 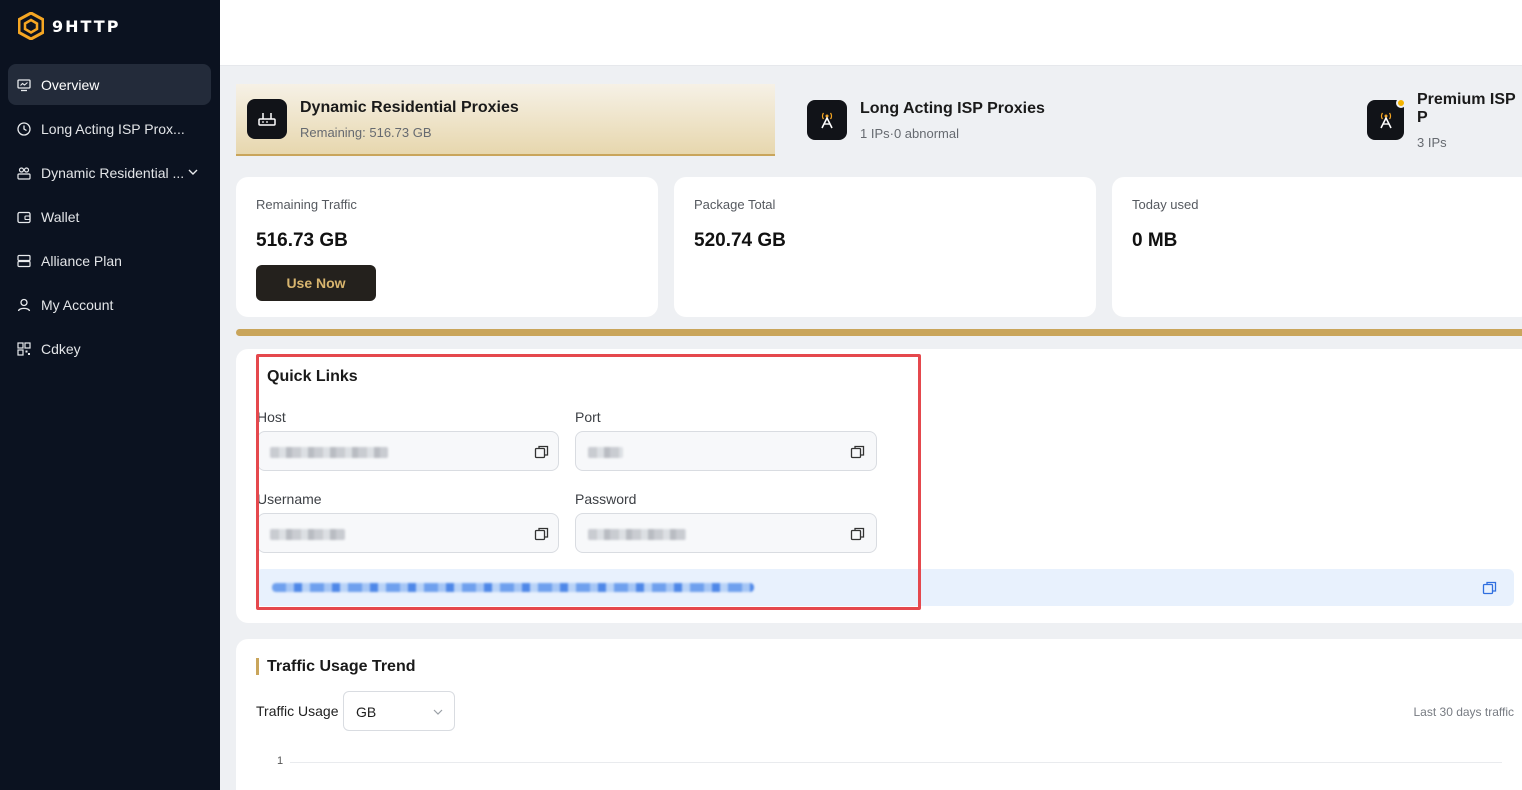 I want to click on password-field, so click(x=726, y=533).